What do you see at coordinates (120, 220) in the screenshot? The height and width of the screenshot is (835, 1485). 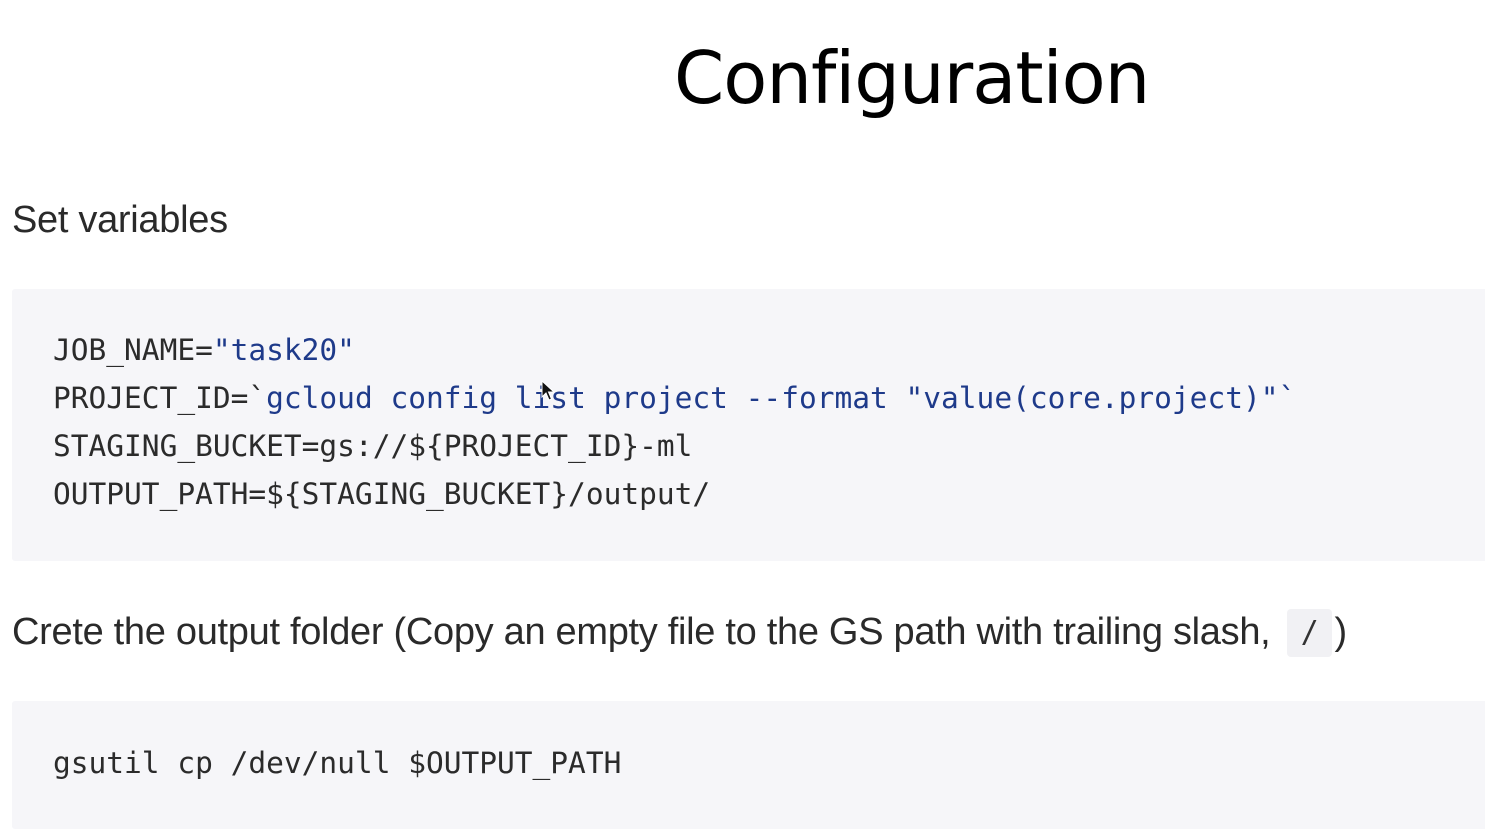 I see `section-heading-set-variables: Set variables` at bounding box center [120, 220].